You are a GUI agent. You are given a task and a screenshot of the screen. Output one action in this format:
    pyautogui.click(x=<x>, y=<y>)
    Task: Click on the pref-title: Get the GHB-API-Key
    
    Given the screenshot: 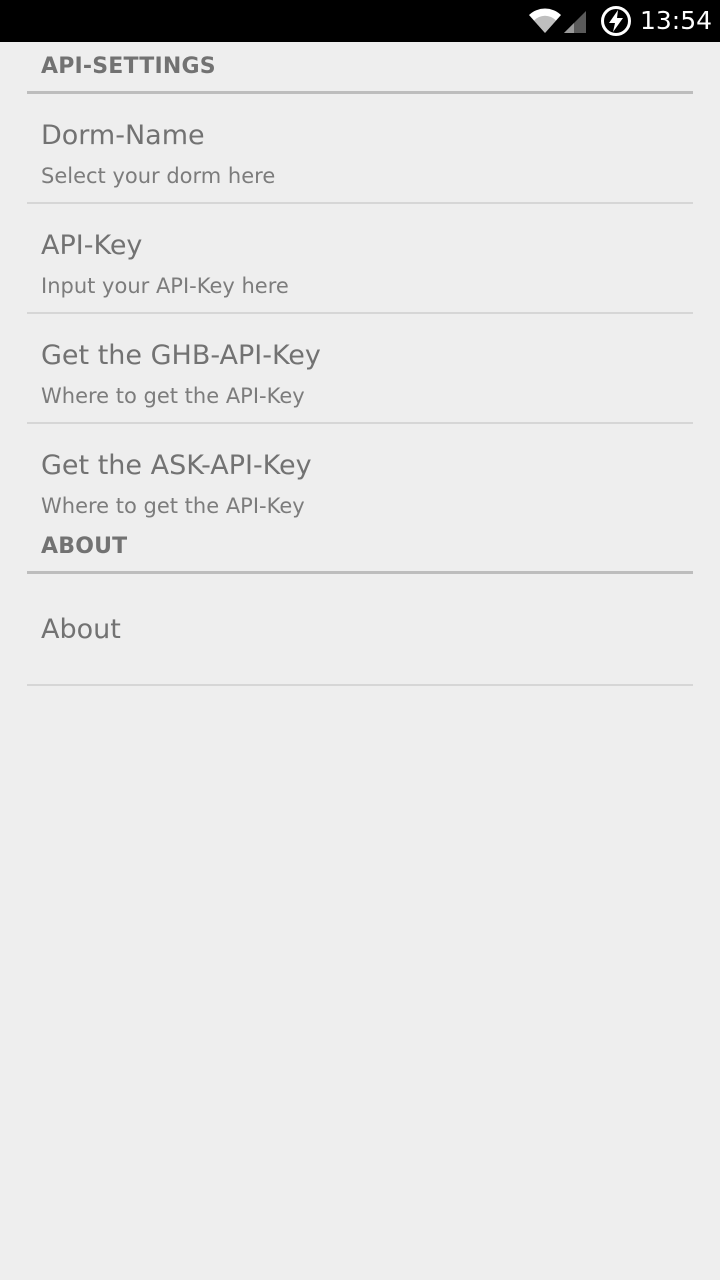 What is the action you would take?
    pyautogui.click(x=181, y=355)
    